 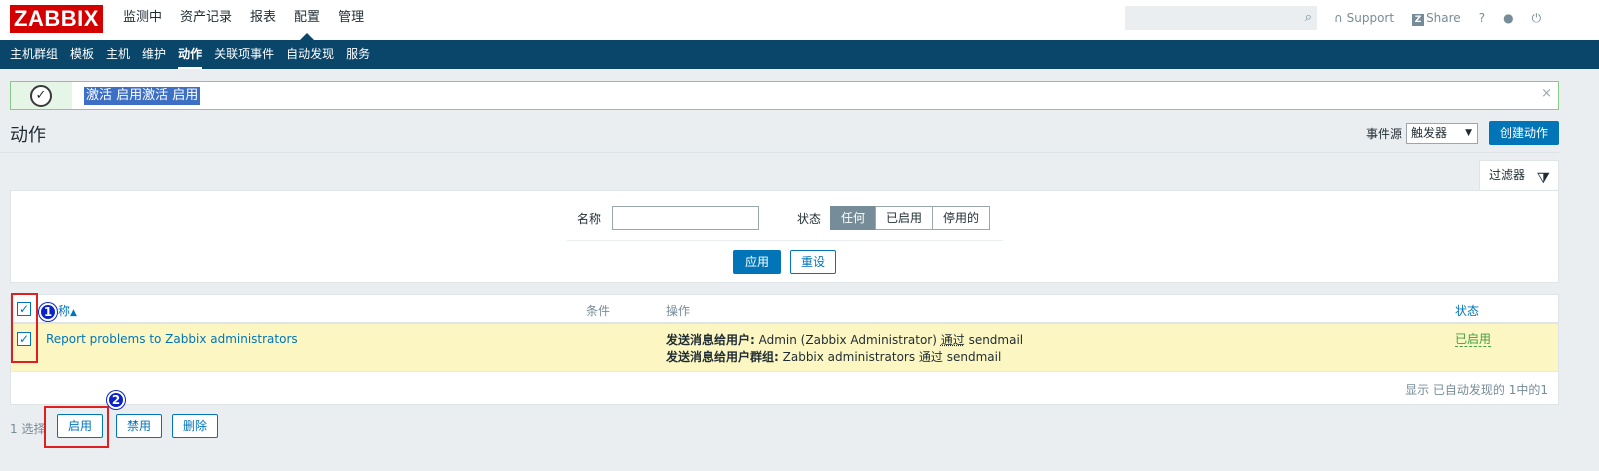 What do you see at coordinates (1482, 18) in the screenshot?
I see `help-icon: ?` at bounding box center [1482, 18].